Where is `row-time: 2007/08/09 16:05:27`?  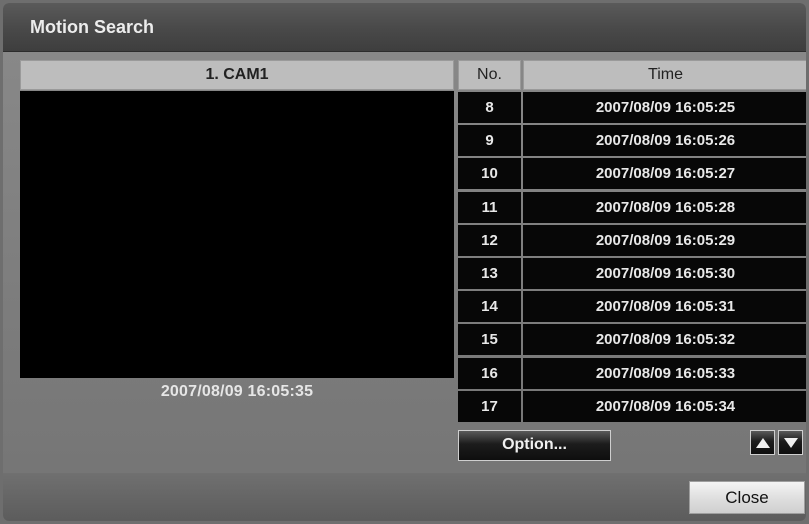
row-time: 2007/08/09 16:05:27 is located at coordinates (664, 174).